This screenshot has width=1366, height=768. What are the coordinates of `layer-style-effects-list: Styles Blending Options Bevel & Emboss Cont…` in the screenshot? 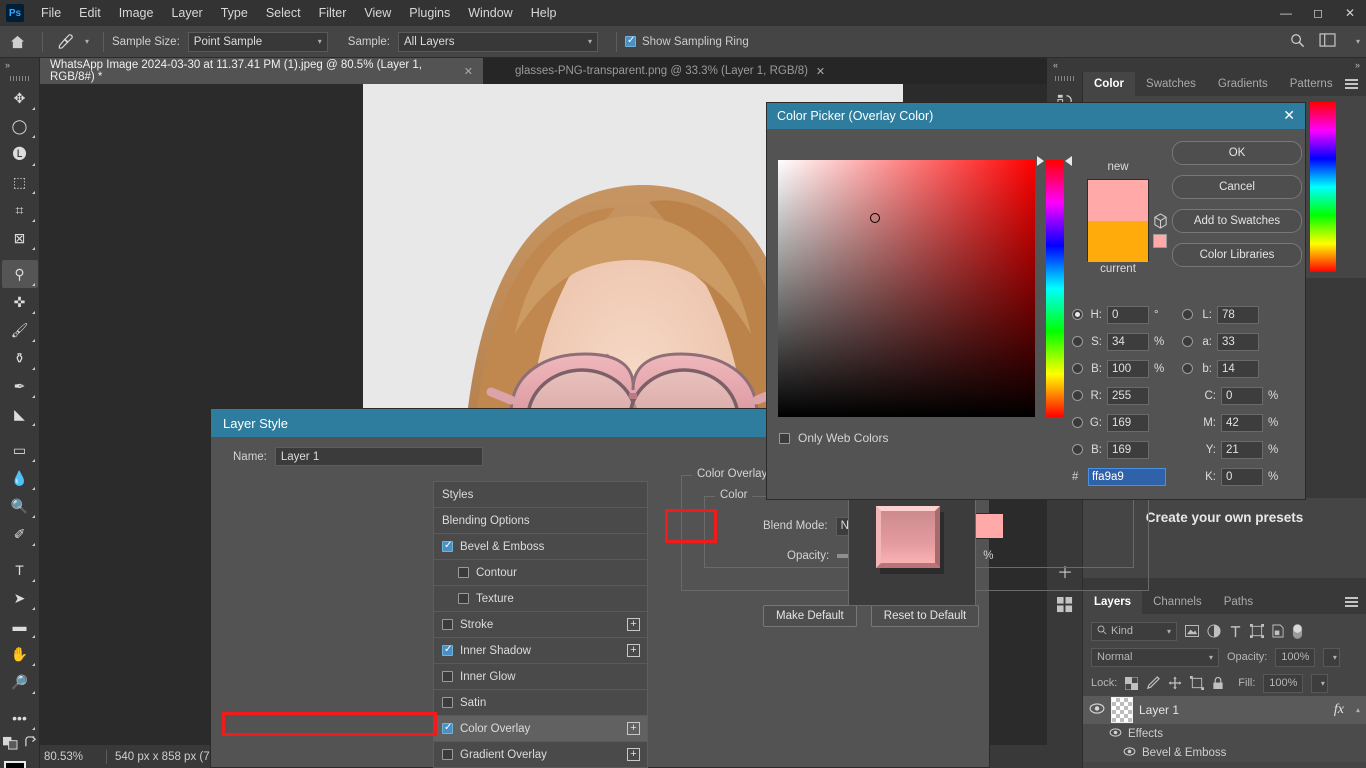 It's located at (540, 624).